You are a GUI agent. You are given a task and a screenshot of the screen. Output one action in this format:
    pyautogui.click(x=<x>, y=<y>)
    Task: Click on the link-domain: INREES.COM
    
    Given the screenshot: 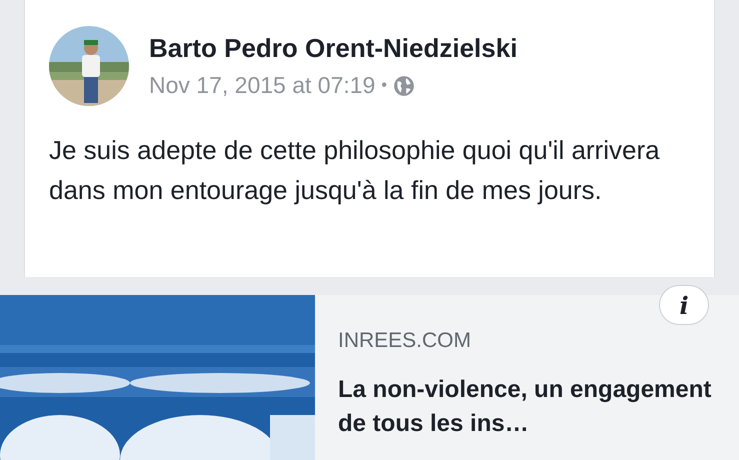 What is the action you would take?
    pyautogui.click(x=405, y=341)
    